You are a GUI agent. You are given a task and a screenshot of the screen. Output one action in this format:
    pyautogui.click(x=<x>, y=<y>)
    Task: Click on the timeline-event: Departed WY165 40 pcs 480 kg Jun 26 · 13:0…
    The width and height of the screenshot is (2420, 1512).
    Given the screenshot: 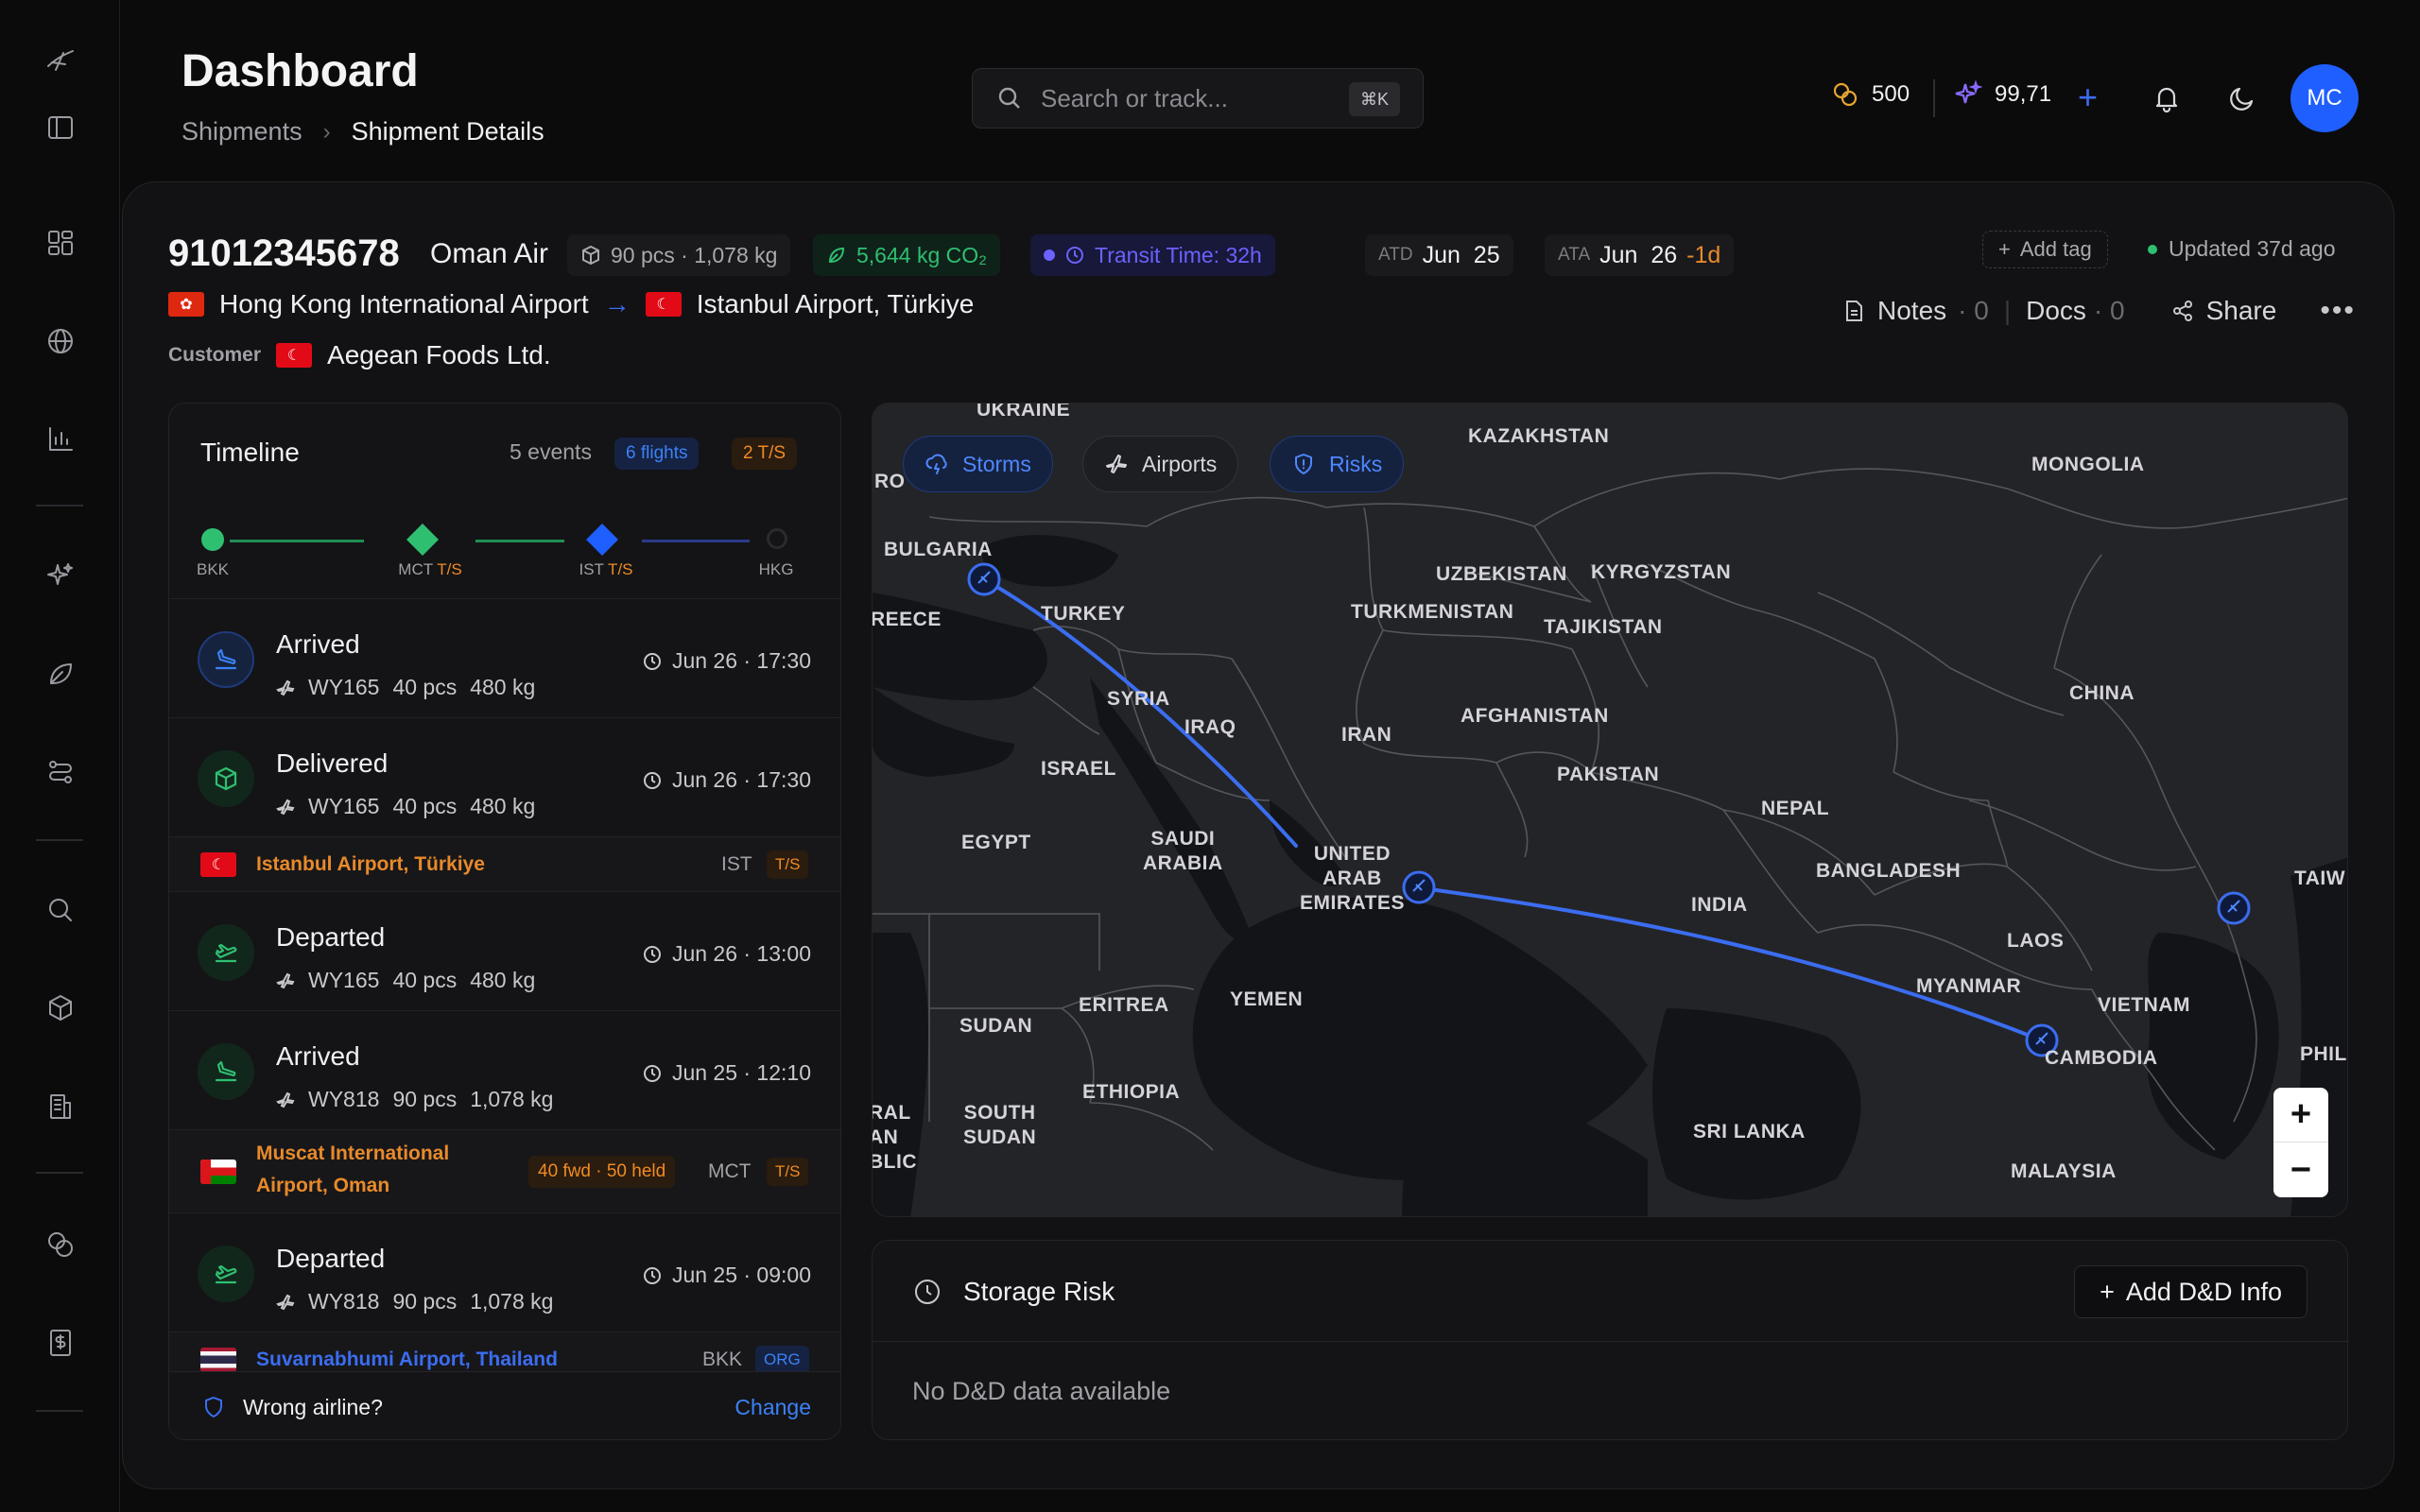 What is the action you would take?
    pyautogui.click(x=504, y=950)
    